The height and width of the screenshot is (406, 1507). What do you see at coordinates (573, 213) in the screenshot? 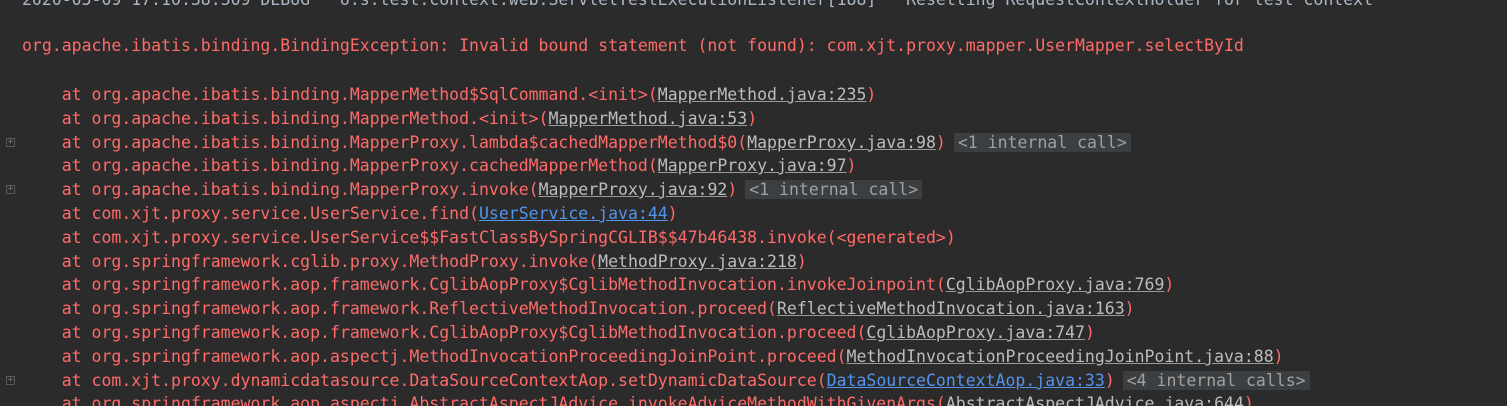
I see `source-link: UserService.java:44` at bounding box center [573, 213].